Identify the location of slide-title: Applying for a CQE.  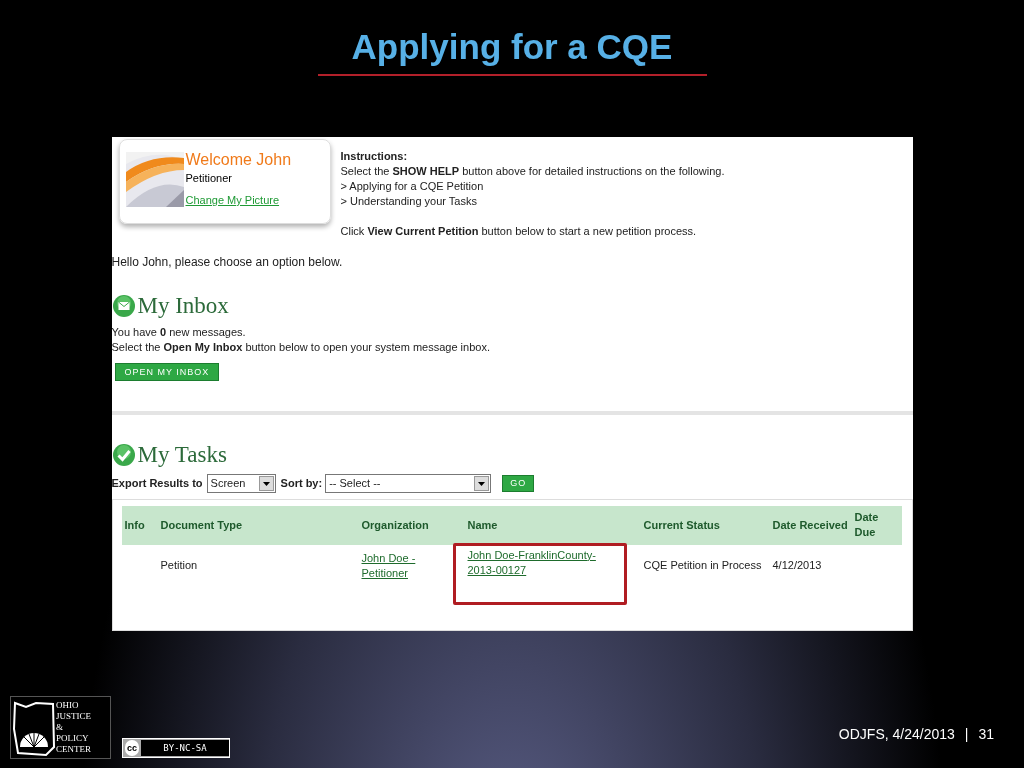
(512, 47).